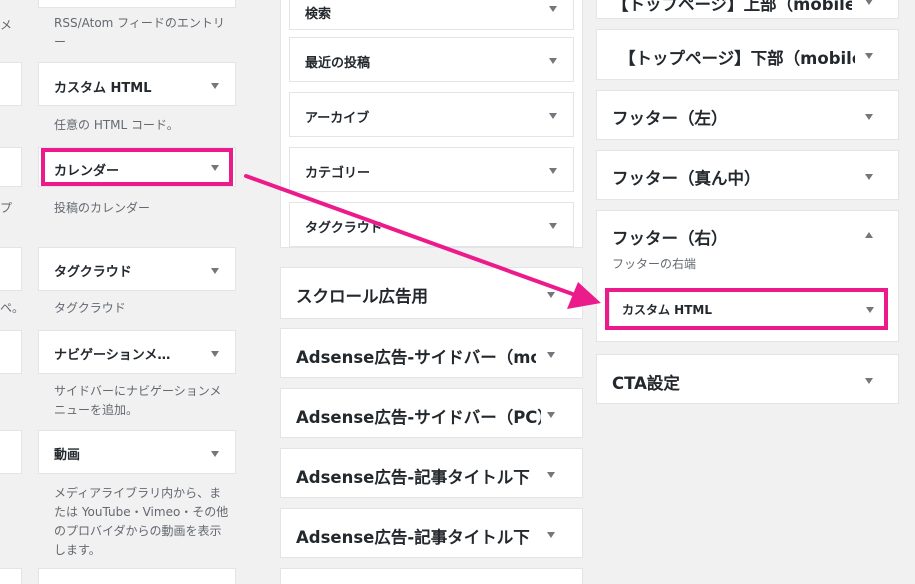 The image size is (915, 584). What do you see at coordinates (90, 308) in the screenshot?
I see `widget-desc: タグクラウド` at bounding box center [90, 308].